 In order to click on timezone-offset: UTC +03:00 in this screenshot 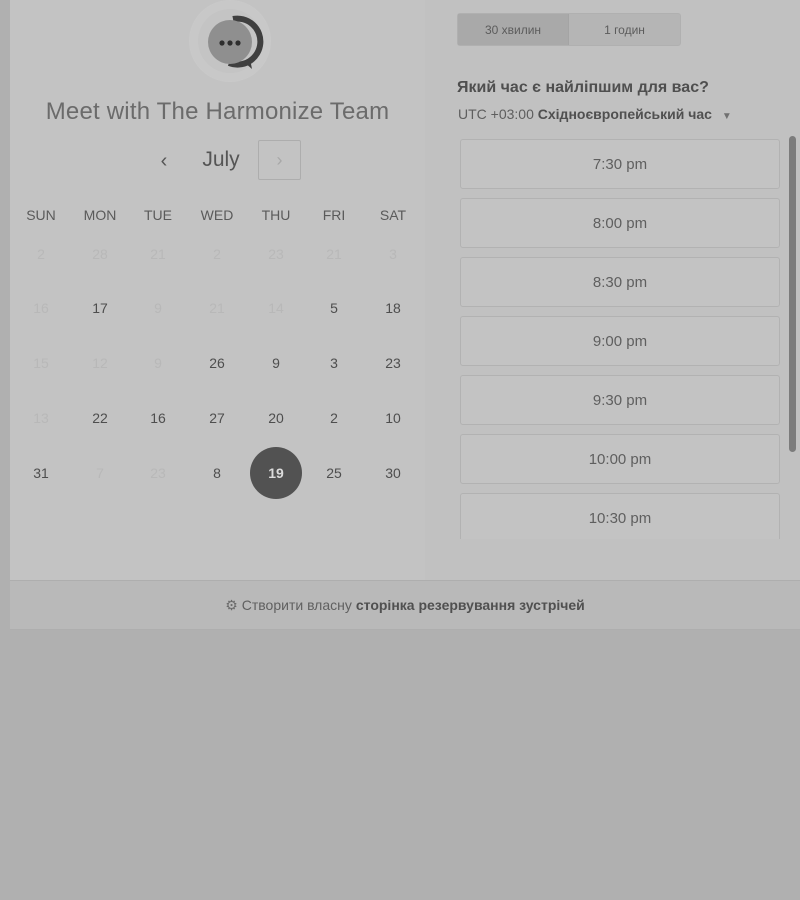, I will do `click(496, 114)`.